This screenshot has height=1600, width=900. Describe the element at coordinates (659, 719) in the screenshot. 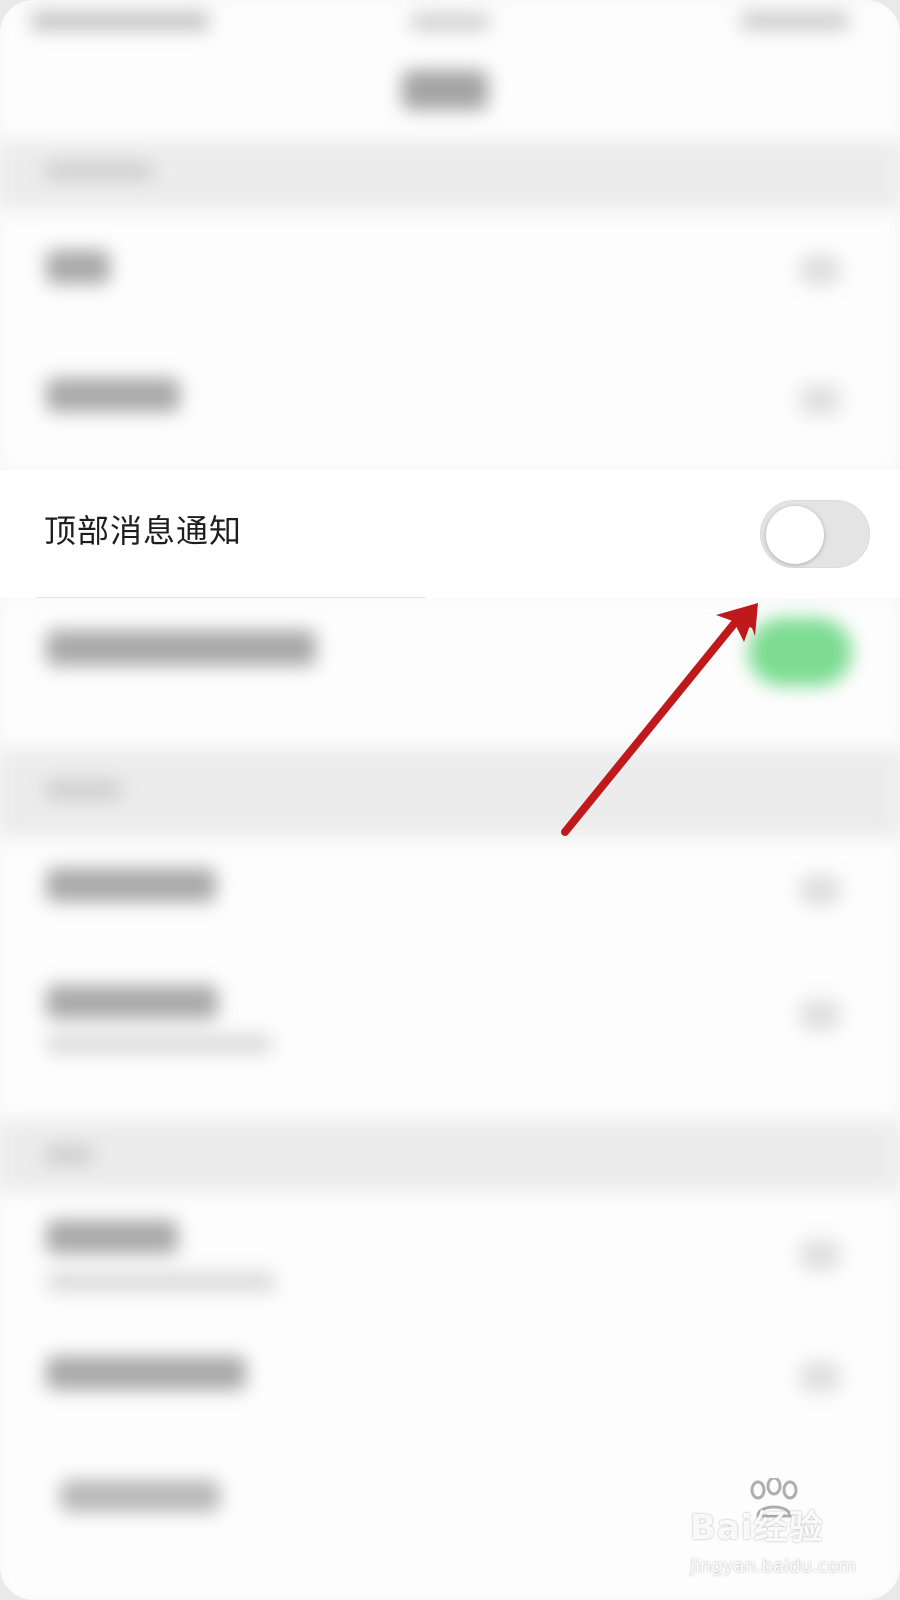

I see `annotation-arrow-icon` at that location.